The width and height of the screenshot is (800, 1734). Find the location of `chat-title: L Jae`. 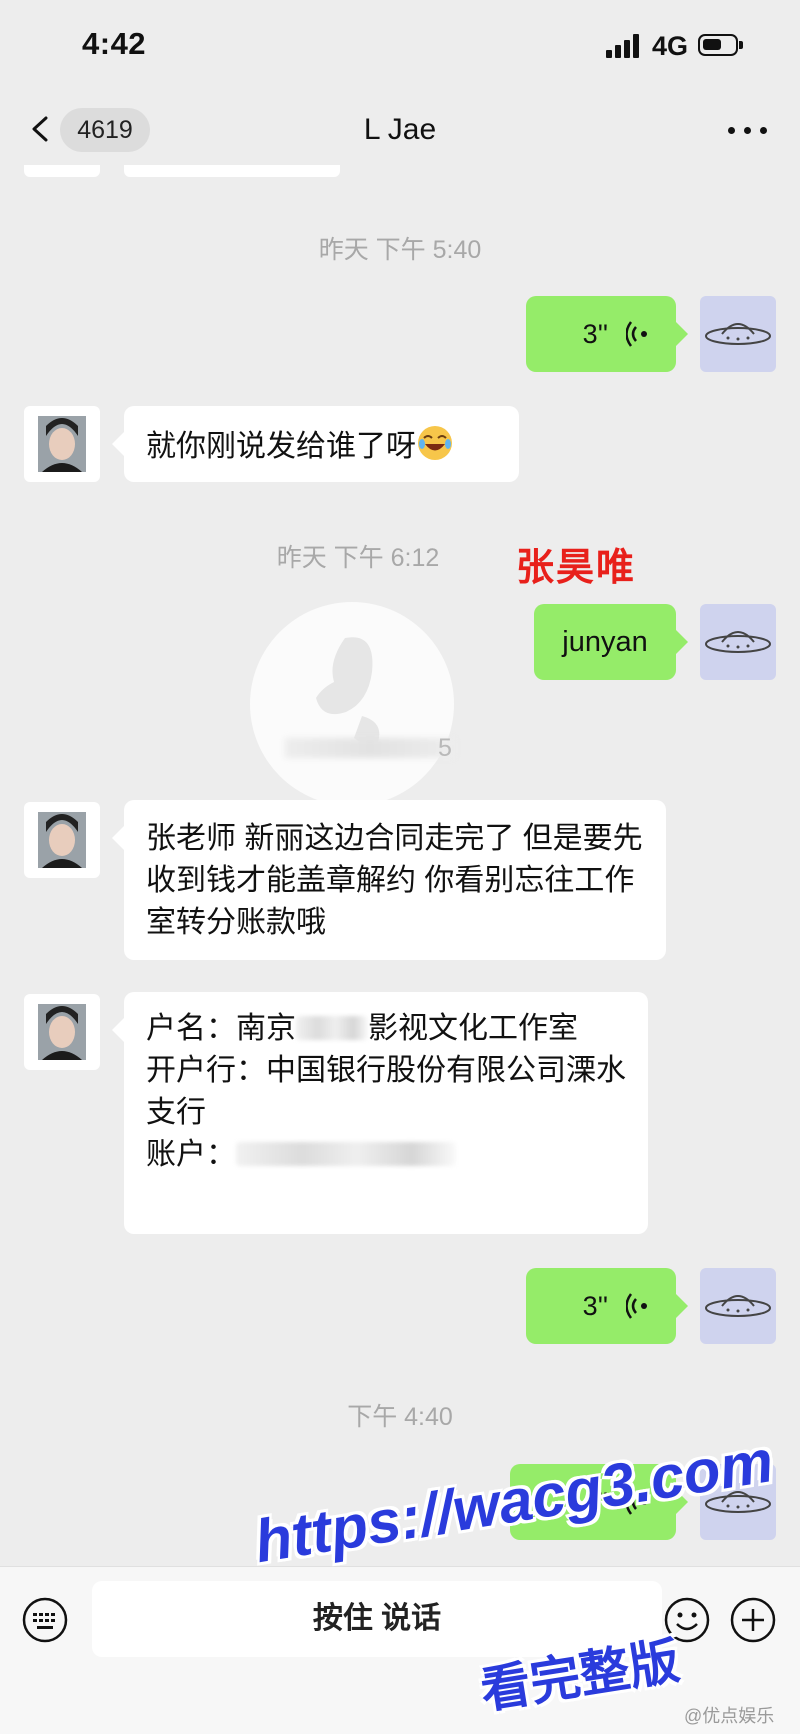

chat-title: L Jae is located at coordinates (400, 129).